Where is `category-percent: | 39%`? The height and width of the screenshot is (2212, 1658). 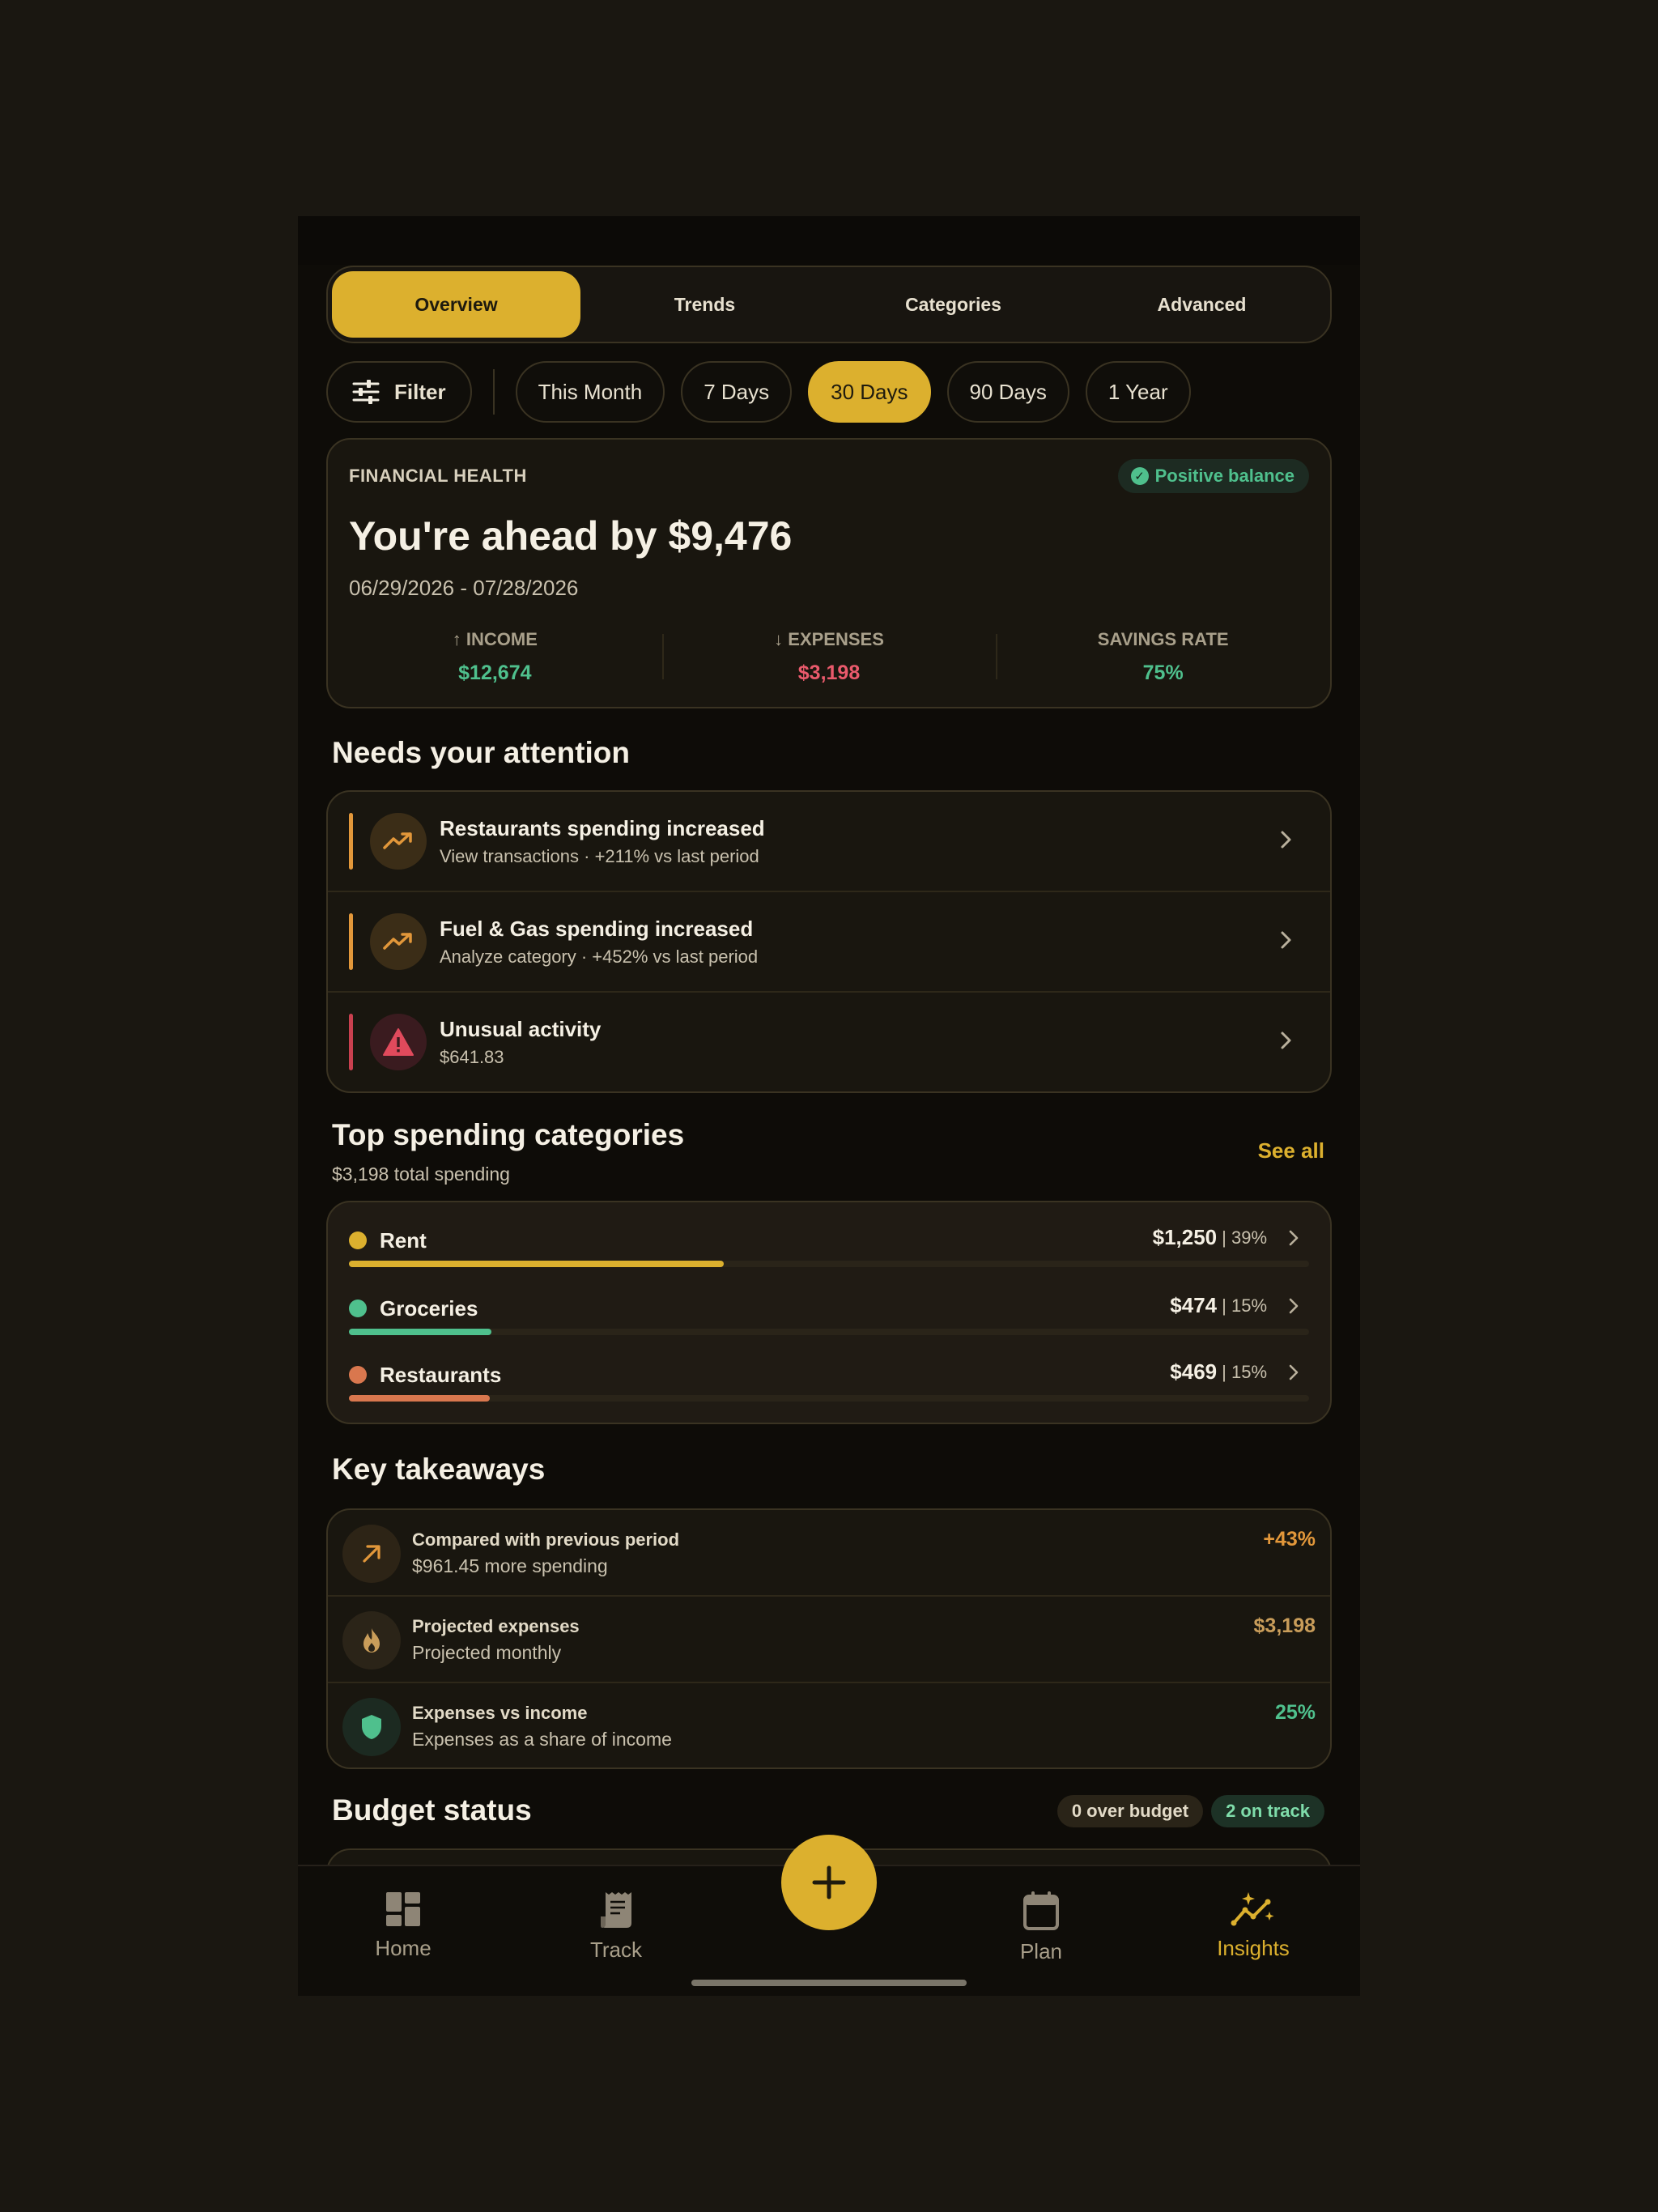
category-percent: | 39% is located at coordinates (1244, 1238).